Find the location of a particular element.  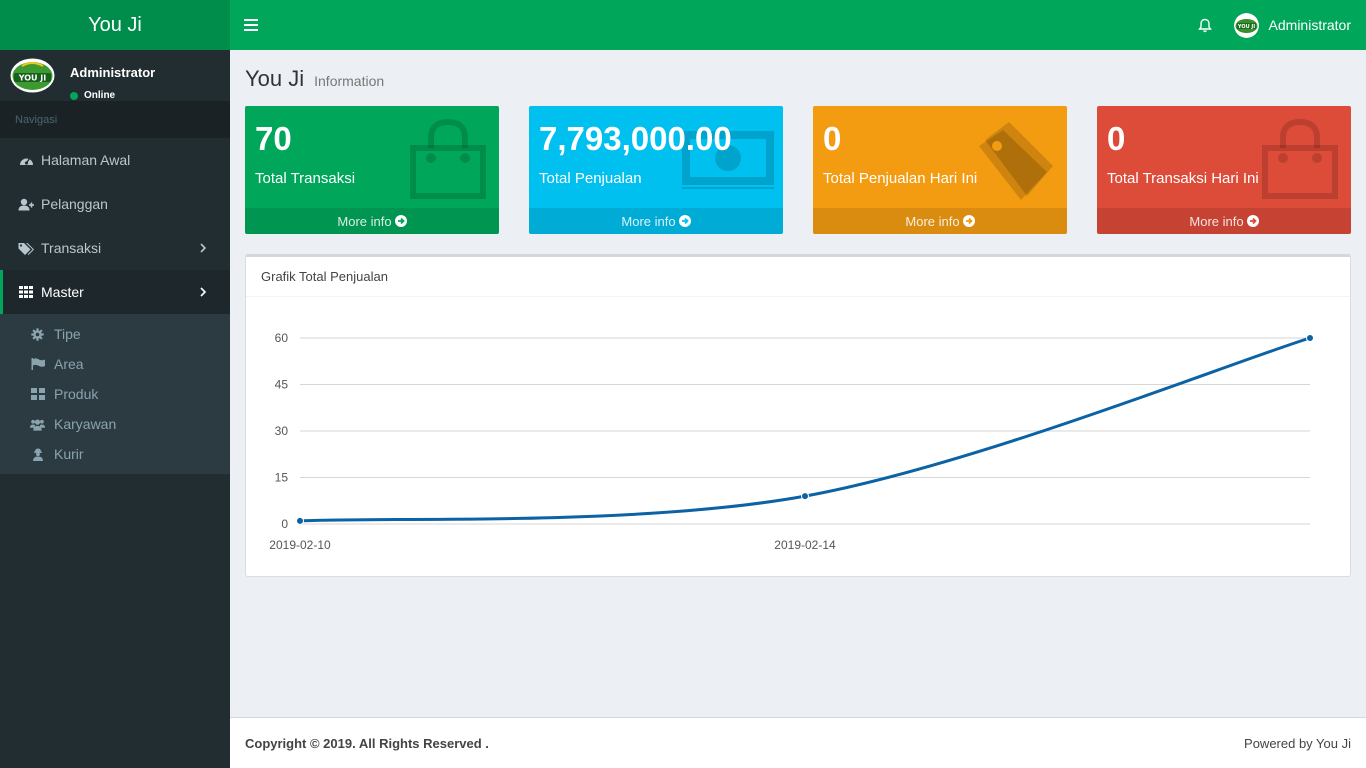

stat-box-transaksi-hari-ini: 0 Total Transaksi Hari Ini More info is located at coordinates (1224, 170).